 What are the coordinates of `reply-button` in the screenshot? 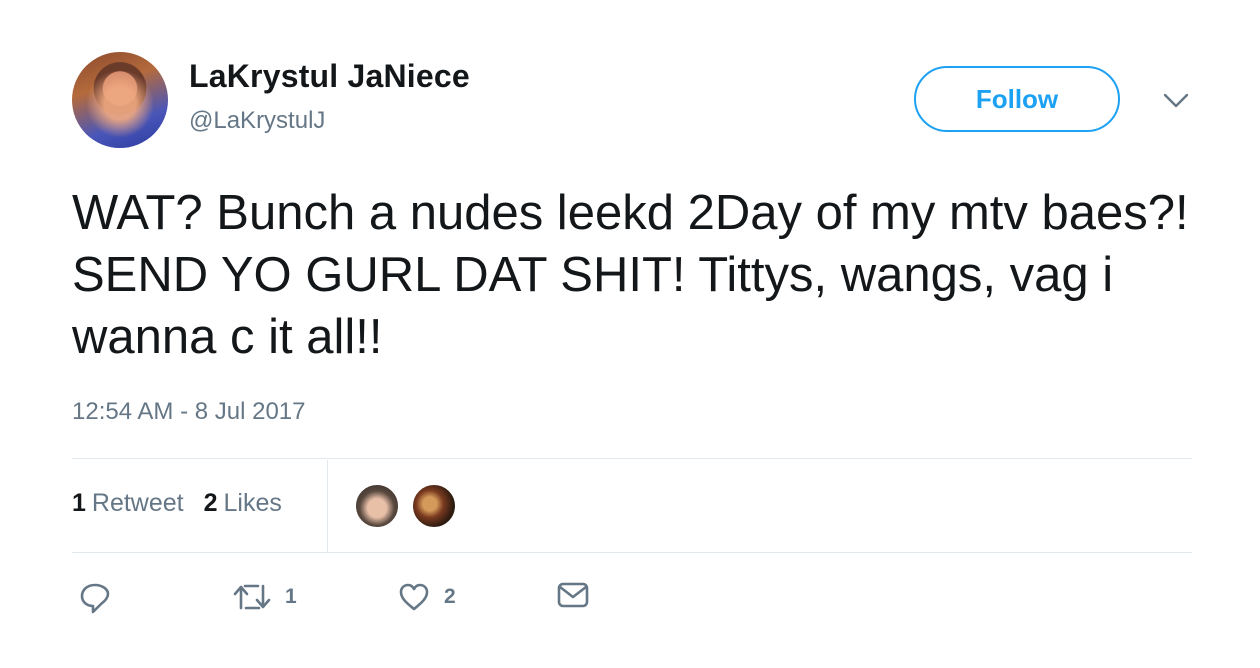 It's located at (95, 598).